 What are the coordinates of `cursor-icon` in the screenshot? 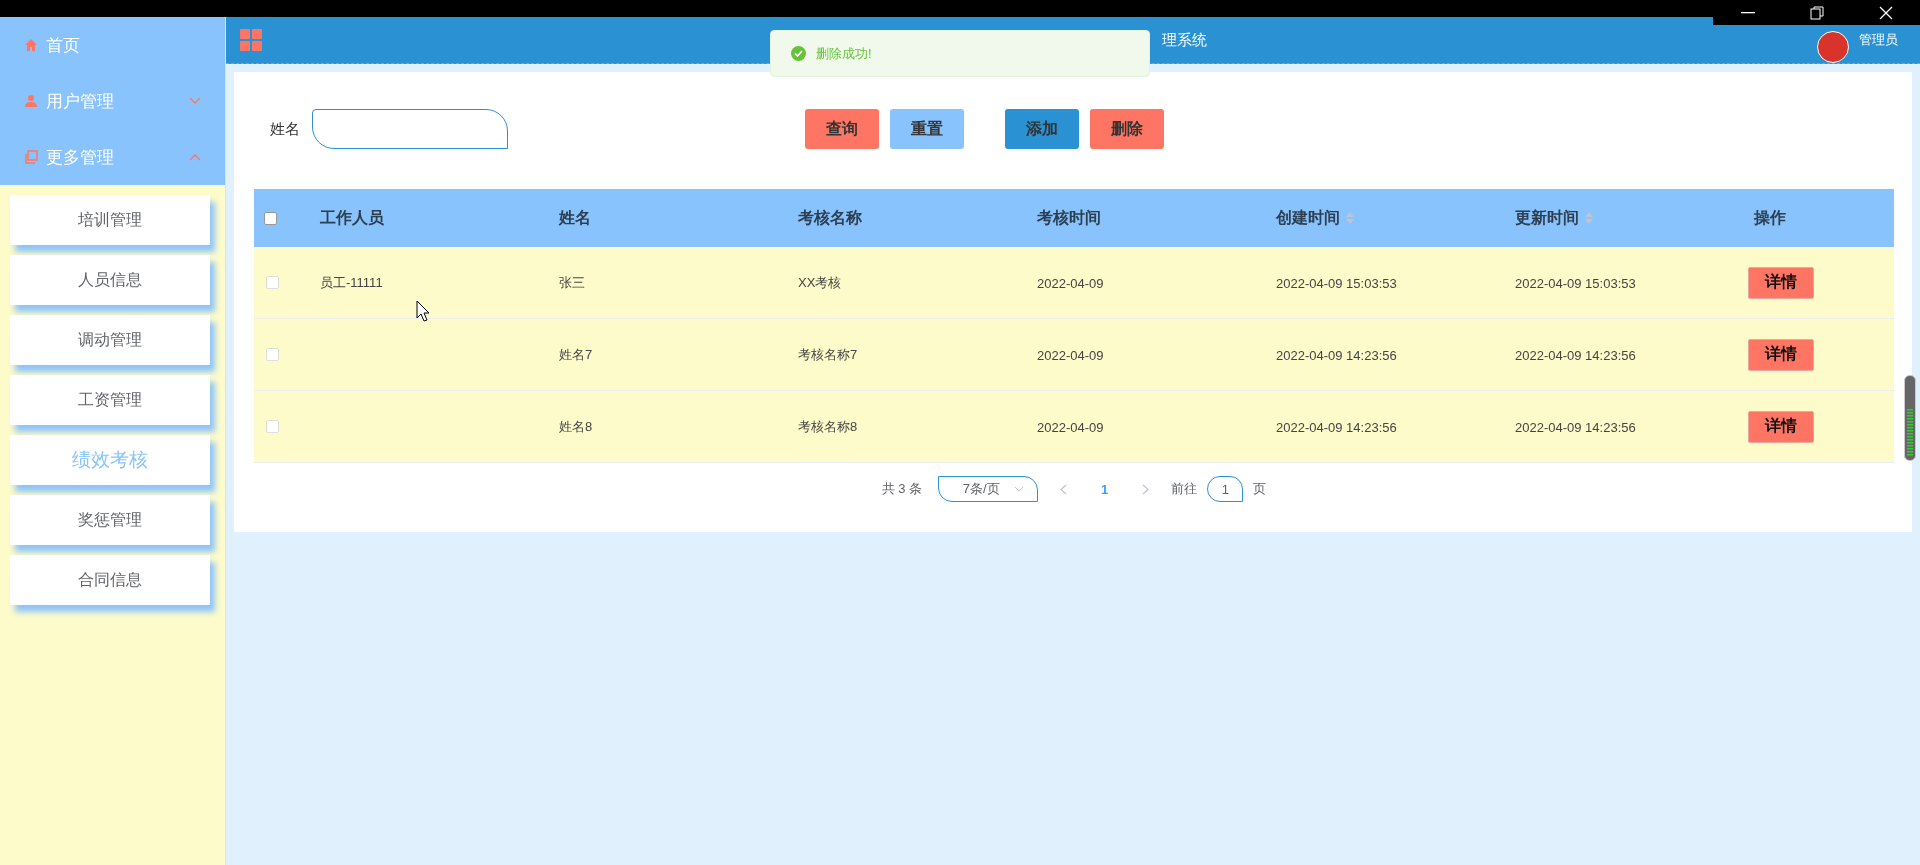 It's located at (423, 311).